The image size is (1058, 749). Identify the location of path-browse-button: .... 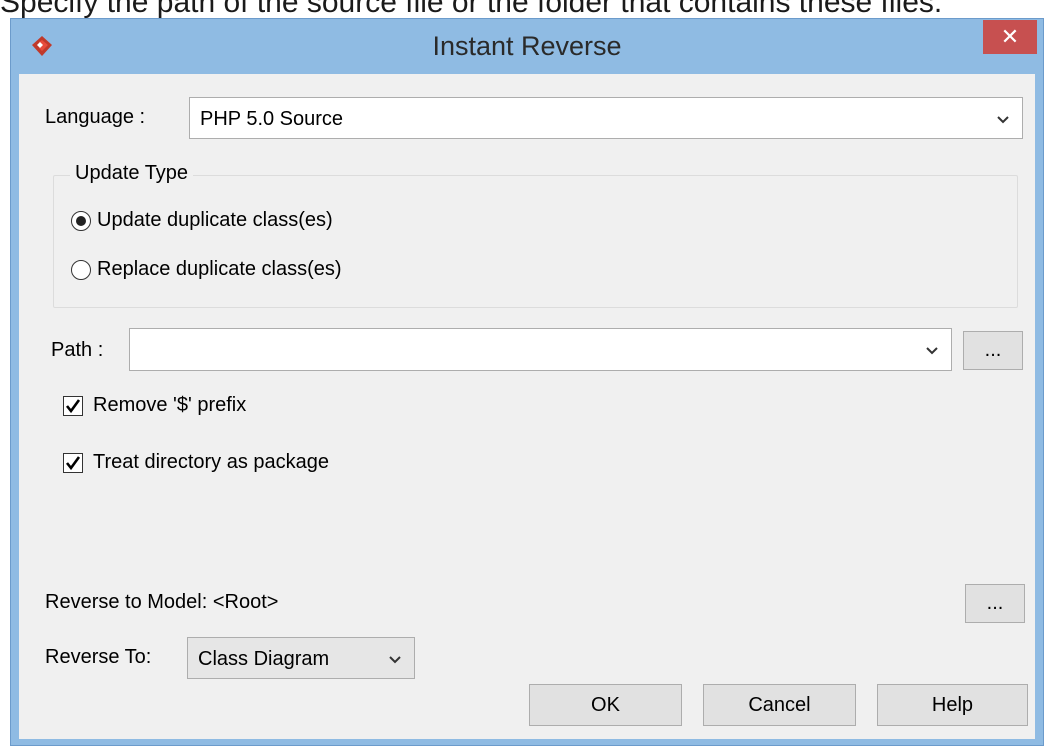
(993, 350).